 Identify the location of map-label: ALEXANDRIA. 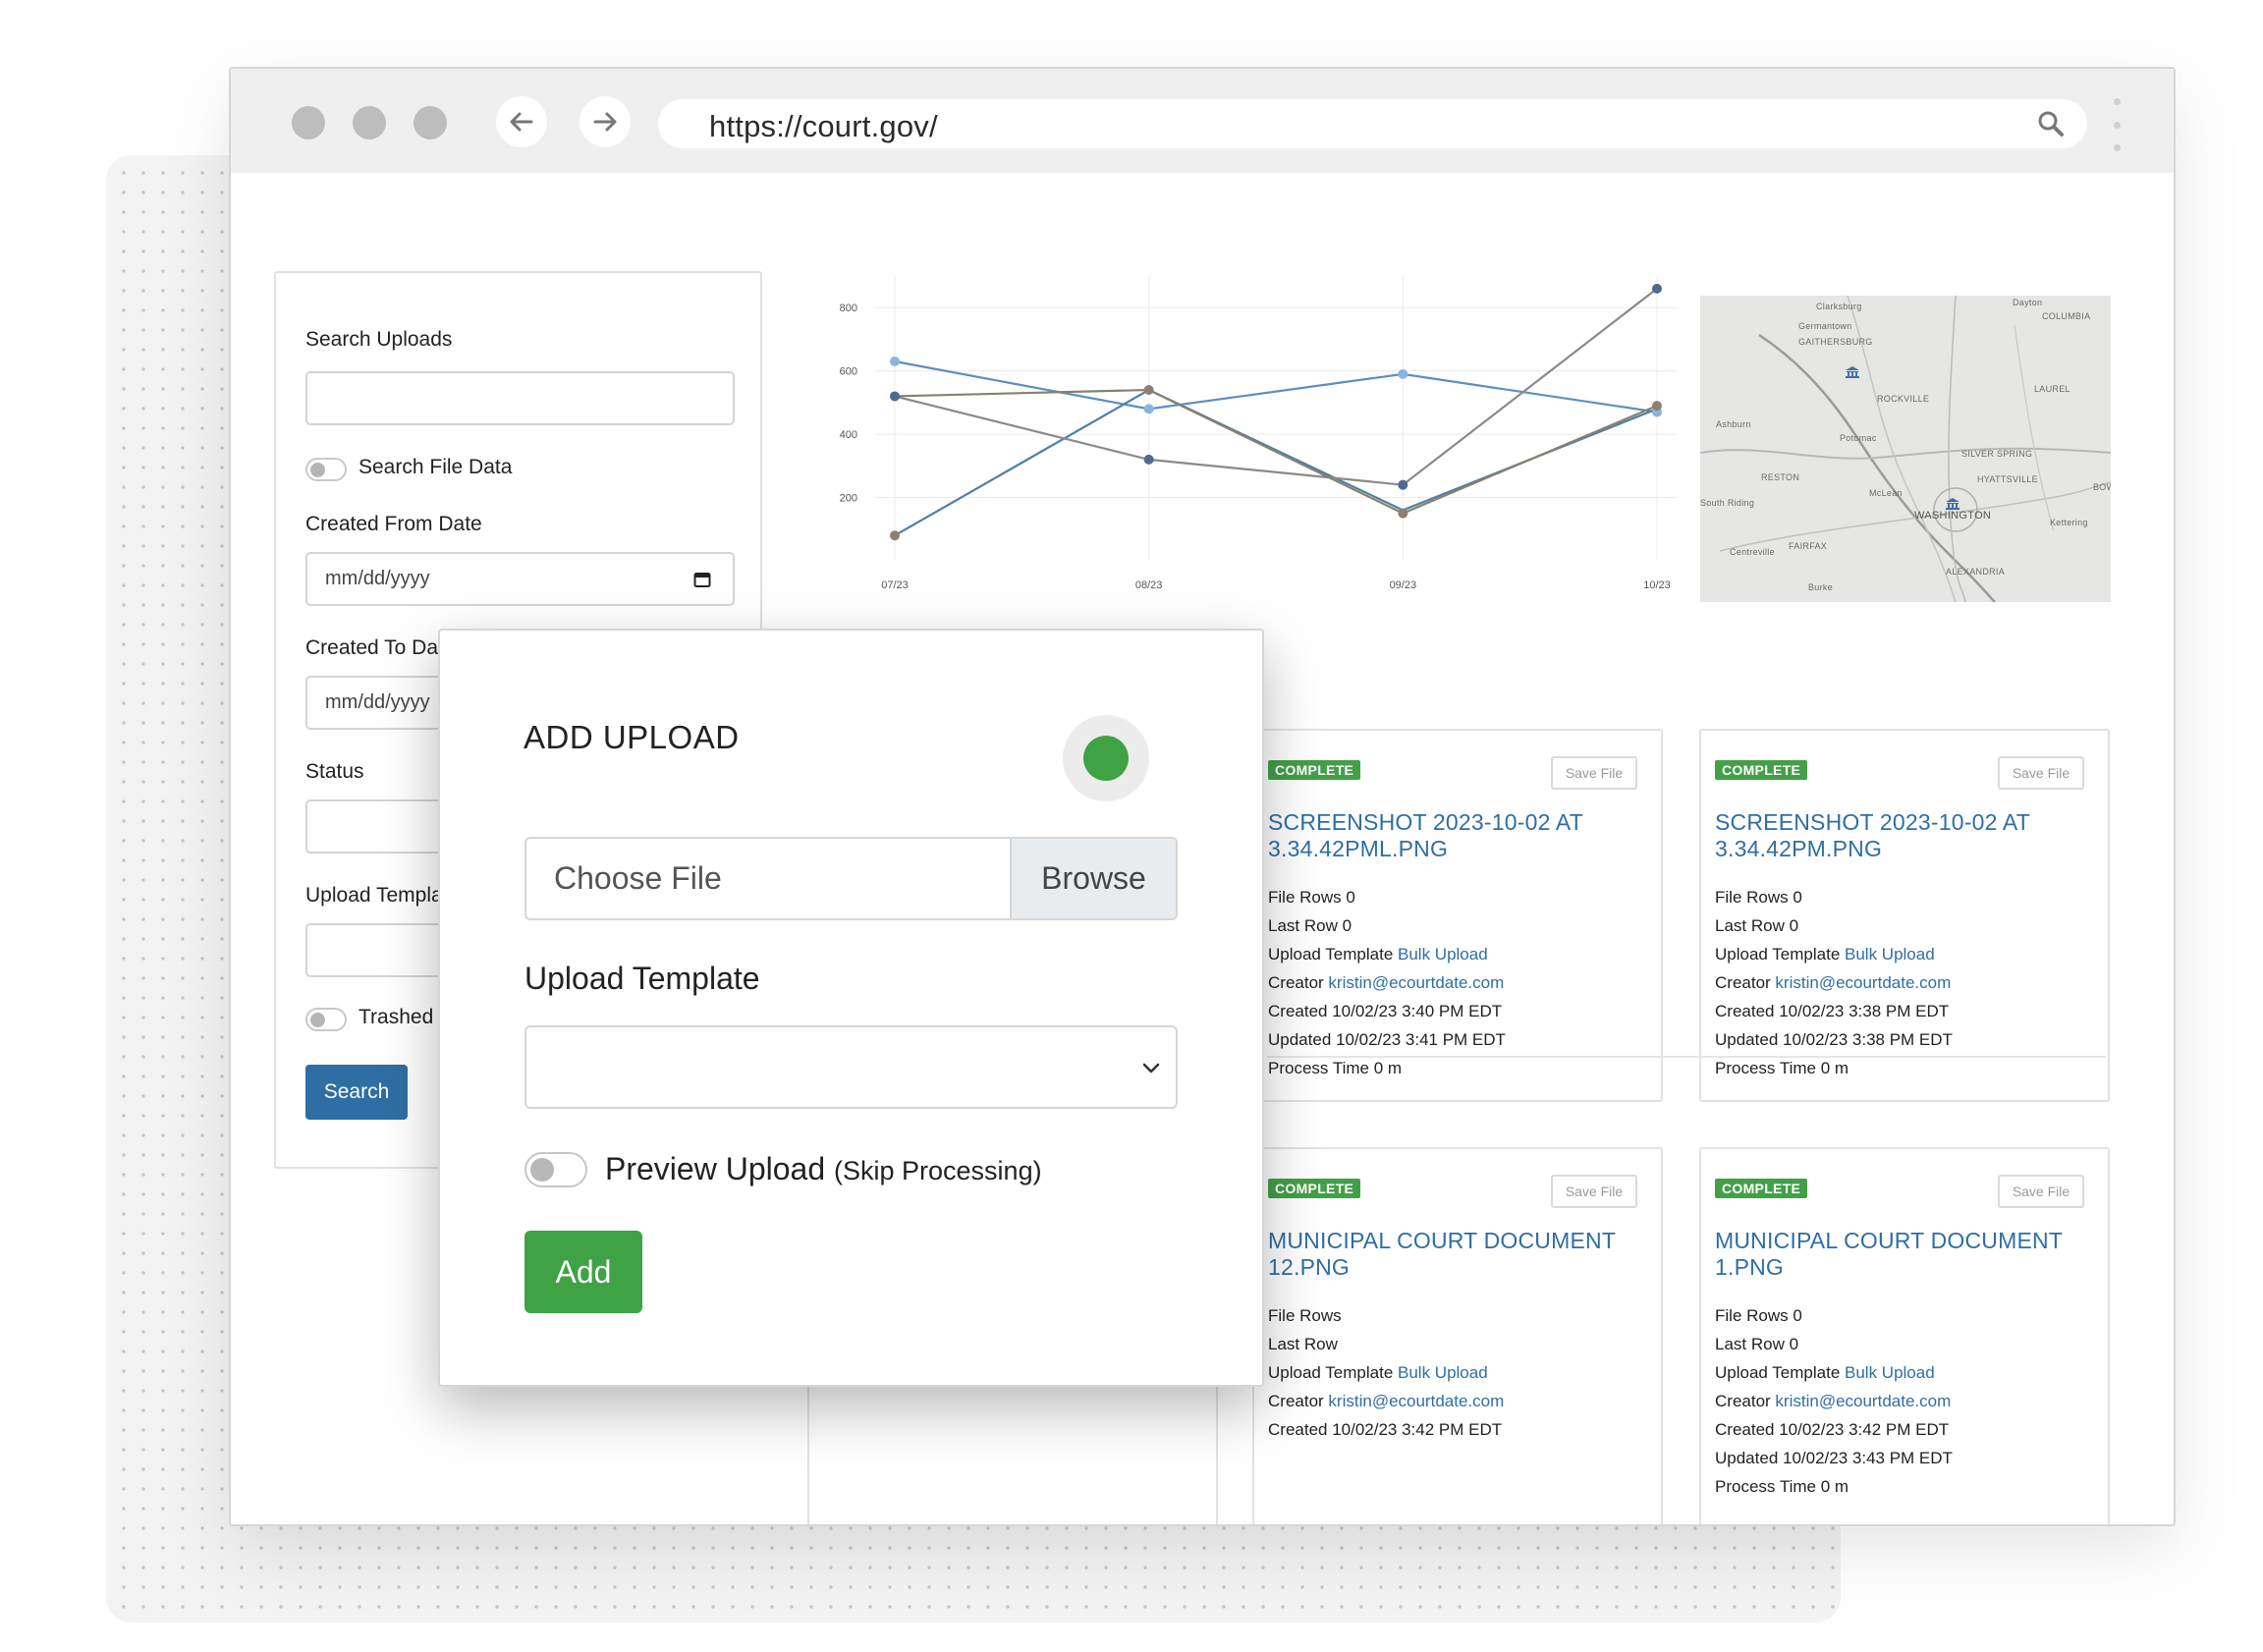
(1976, 572).